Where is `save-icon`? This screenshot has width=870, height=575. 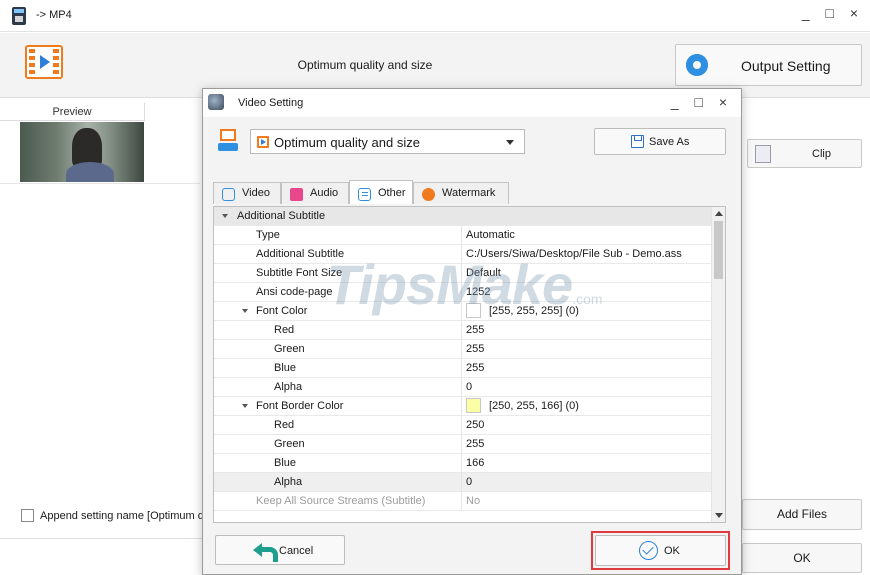 save-icon is located at coordinates (637, 141).